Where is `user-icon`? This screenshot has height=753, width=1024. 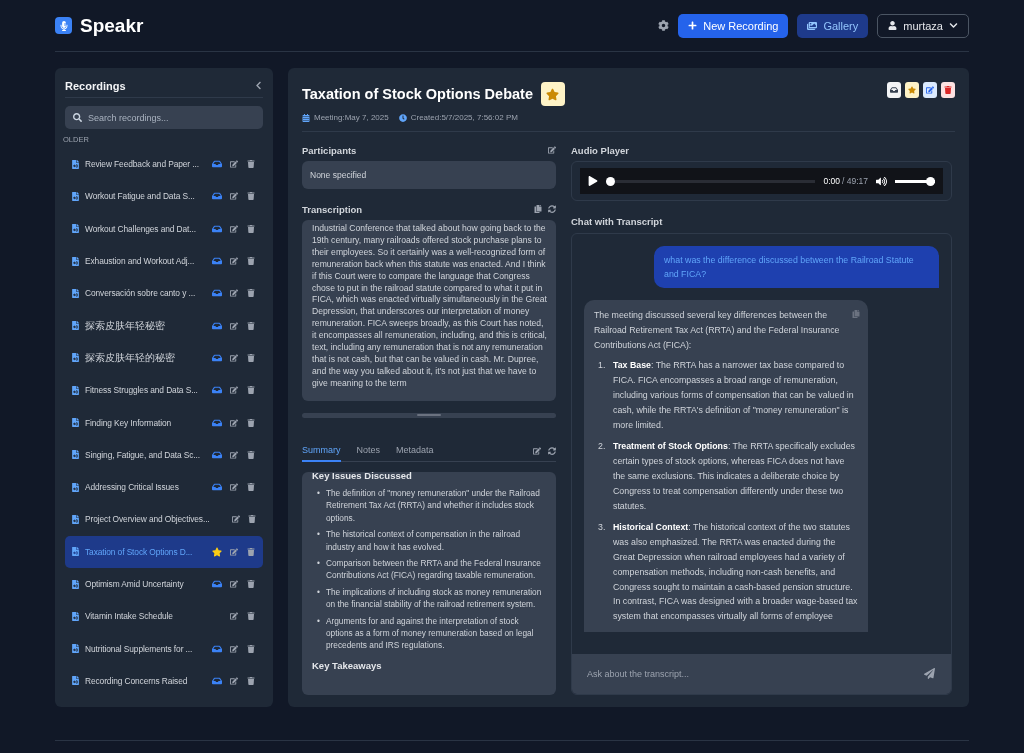 user-icon is located at coordinates (893, 25).